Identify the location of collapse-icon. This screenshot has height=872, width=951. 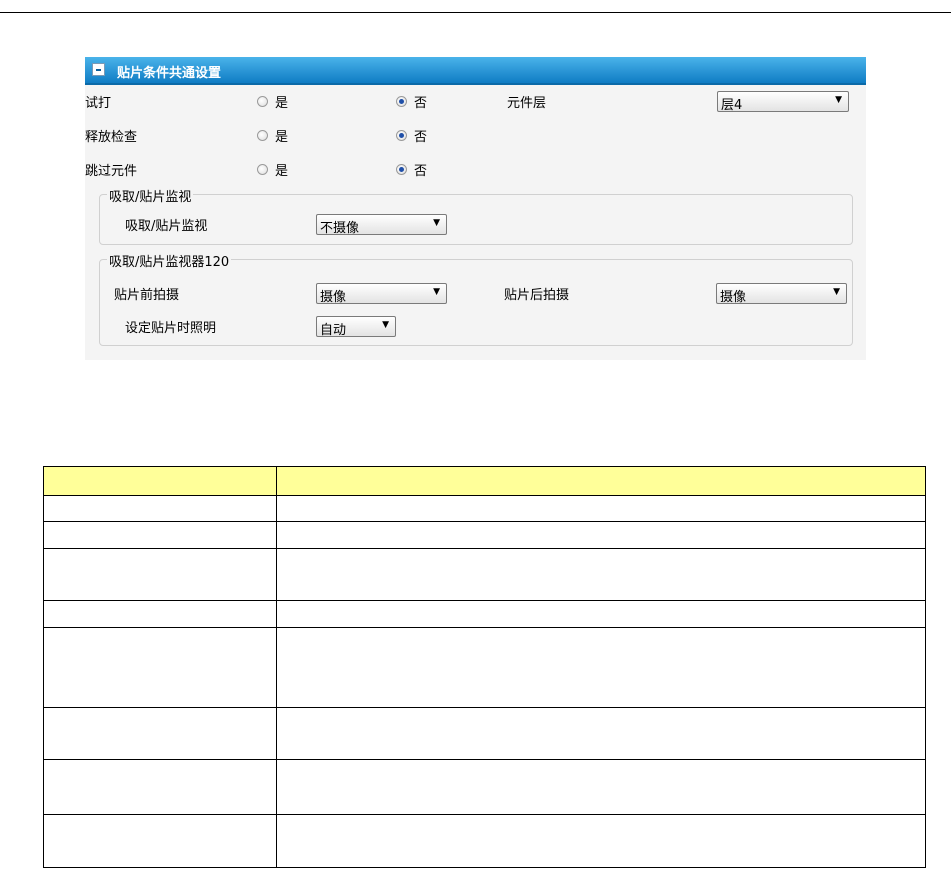
(98, 69).